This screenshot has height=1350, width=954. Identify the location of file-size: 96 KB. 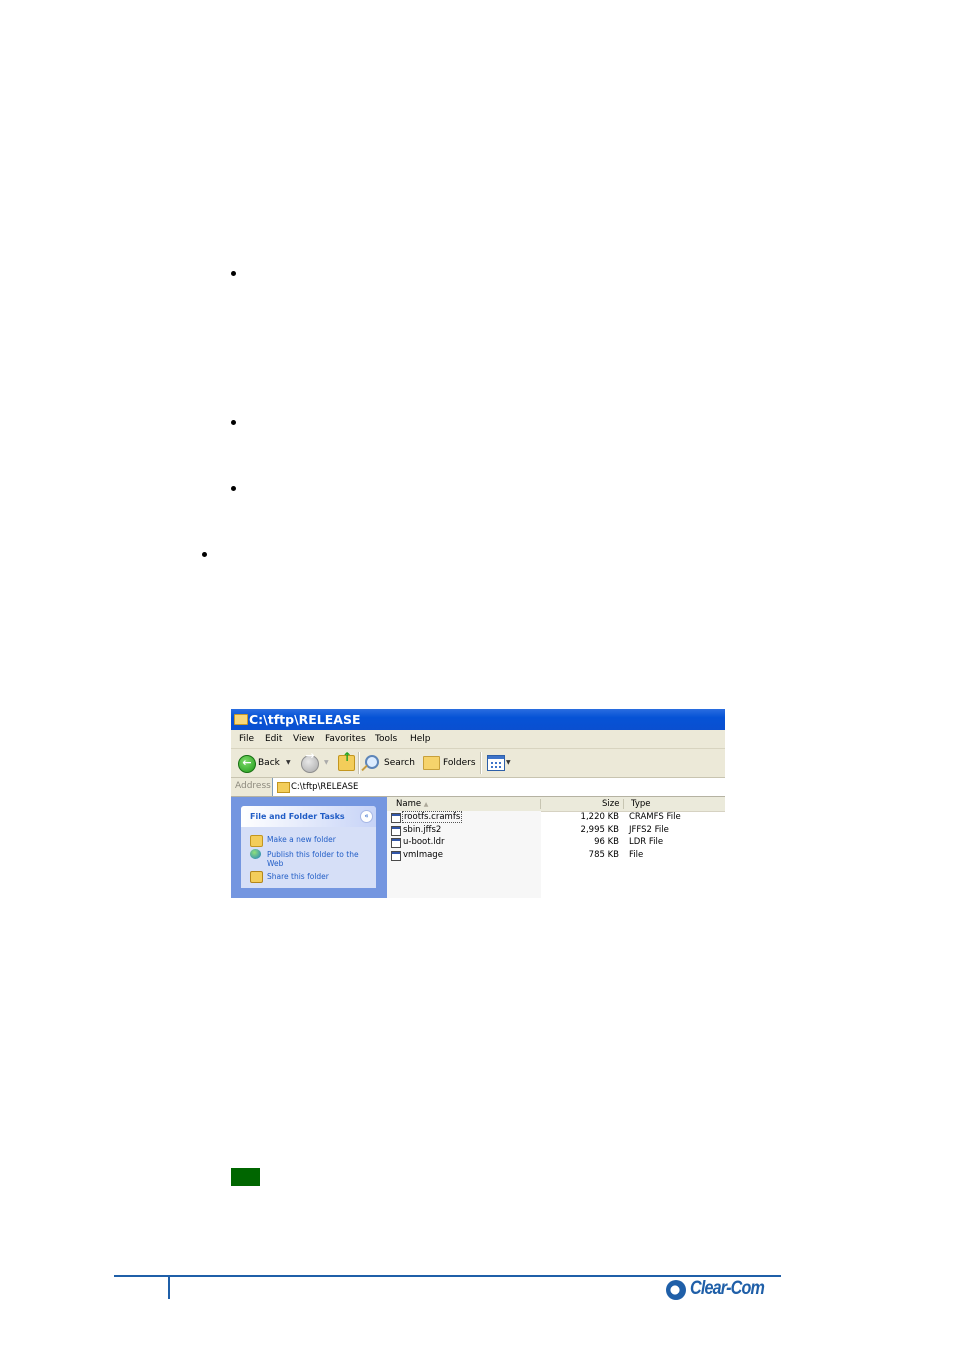
(606, 842).